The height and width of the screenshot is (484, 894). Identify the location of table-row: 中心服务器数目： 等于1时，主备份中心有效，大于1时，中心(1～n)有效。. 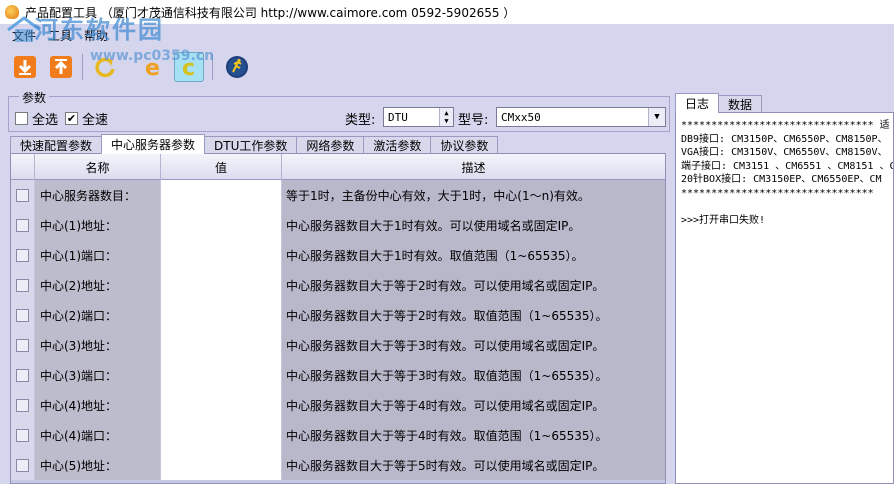
(338, 195).